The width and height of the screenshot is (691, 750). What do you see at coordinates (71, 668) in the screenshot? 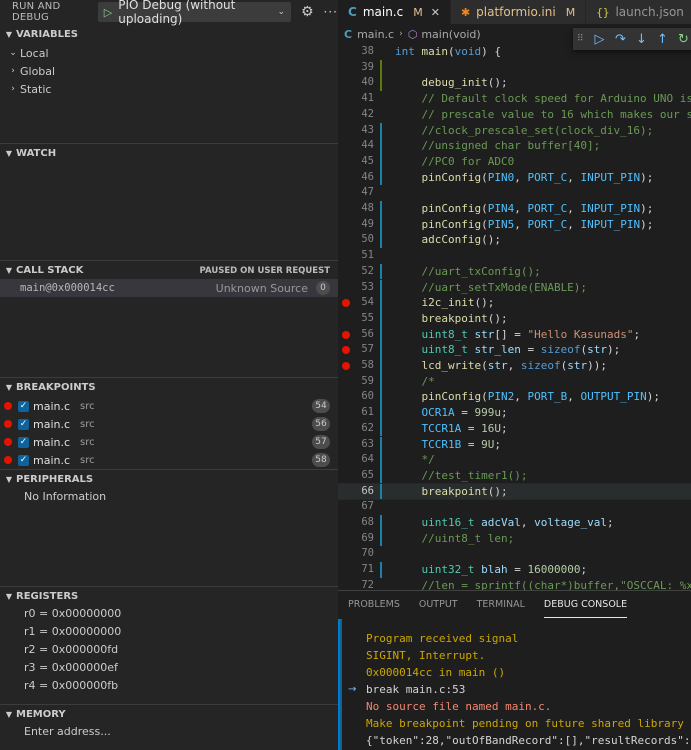
I see `register-row: r3 = 0x000000ef` at bounding box center [71, 668].